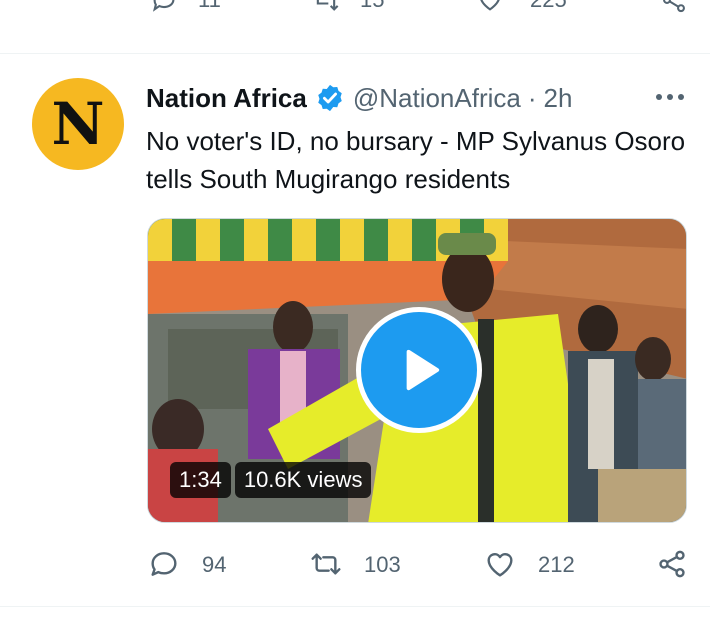  I want to click on previous-tweet-actions: 11 15 225, so click(355, 10).